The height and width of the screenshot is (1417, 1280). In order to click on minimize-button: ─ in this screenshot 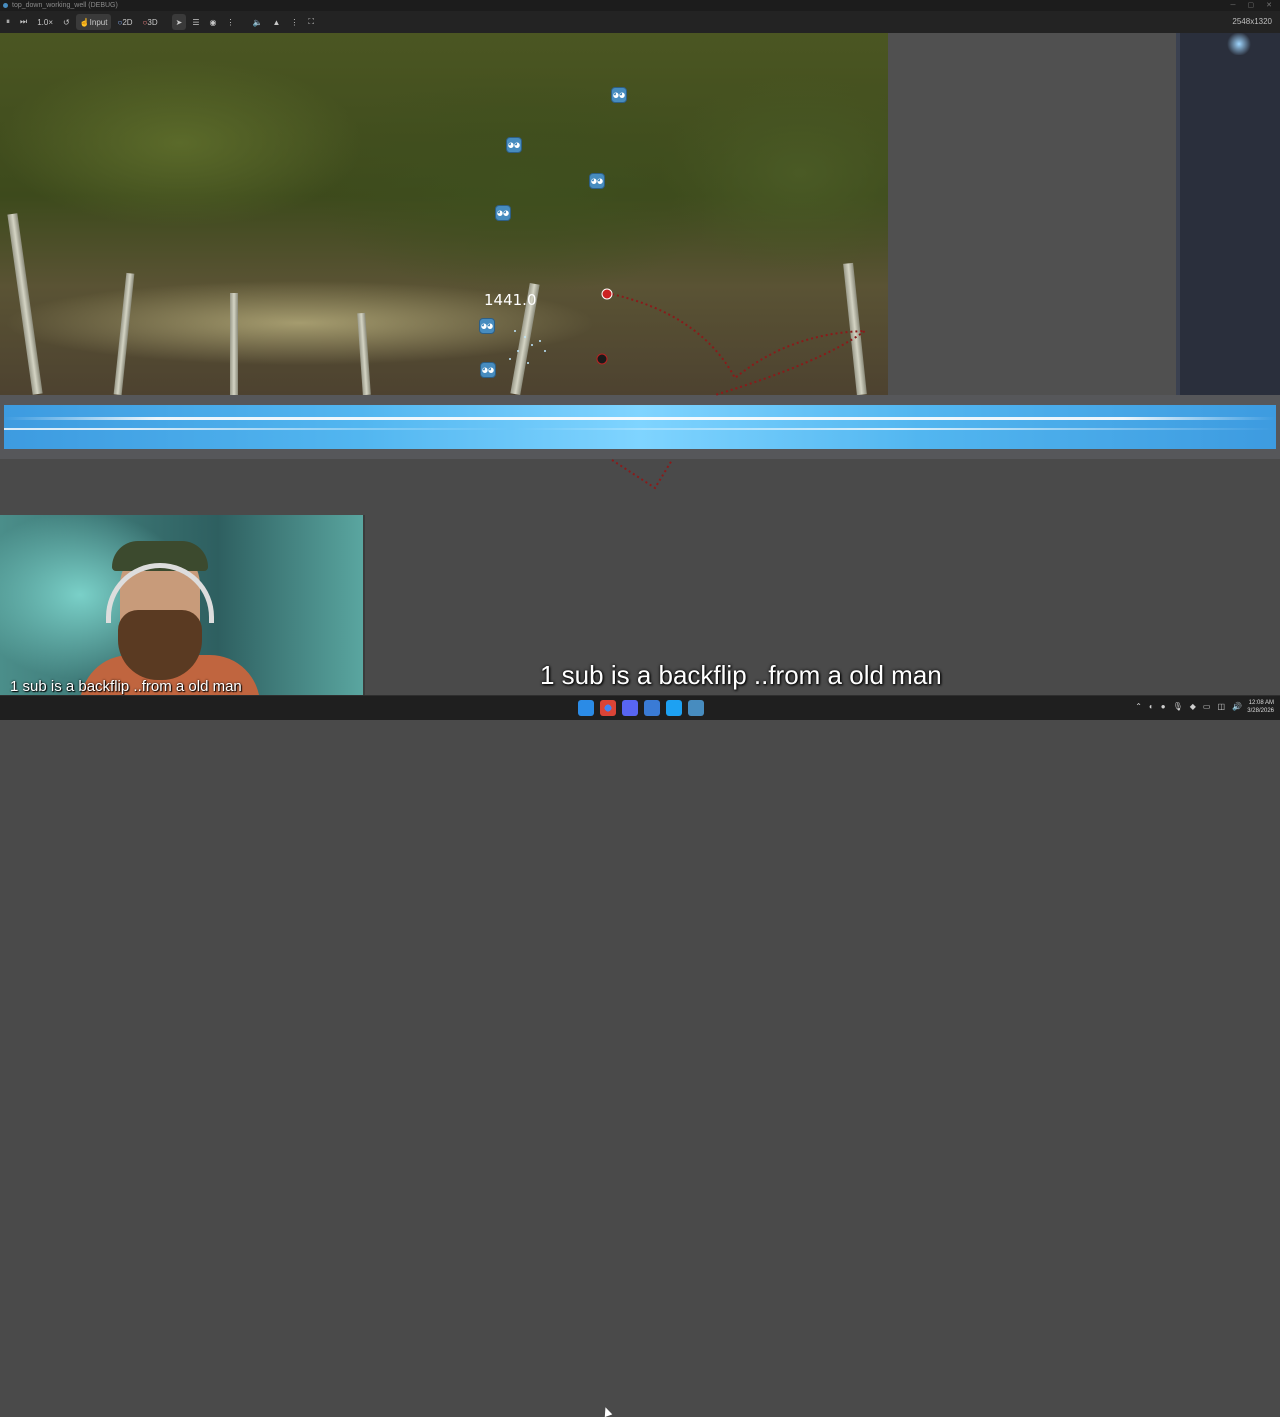, I will do `click(1233, 5)`.